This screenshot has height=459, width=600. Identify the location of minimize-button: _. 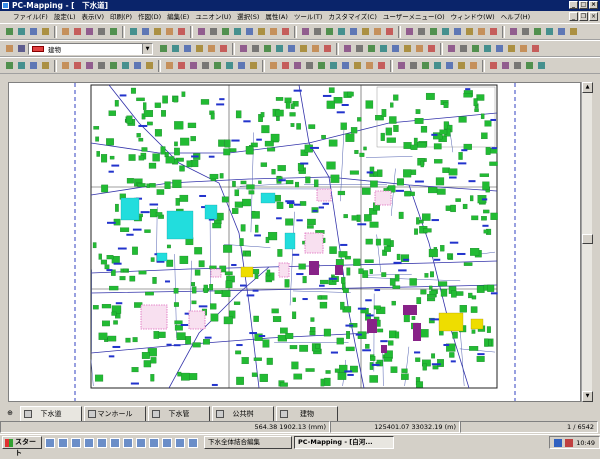
(573, 5).